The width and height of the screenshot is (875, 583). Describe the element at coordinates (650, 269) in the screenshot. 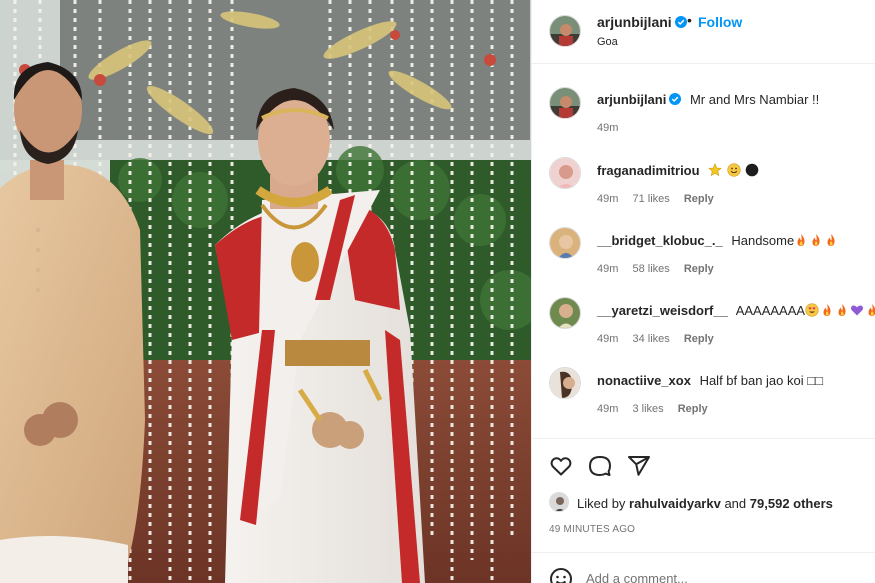

I see `comment-likes: 58 likes` at that location.